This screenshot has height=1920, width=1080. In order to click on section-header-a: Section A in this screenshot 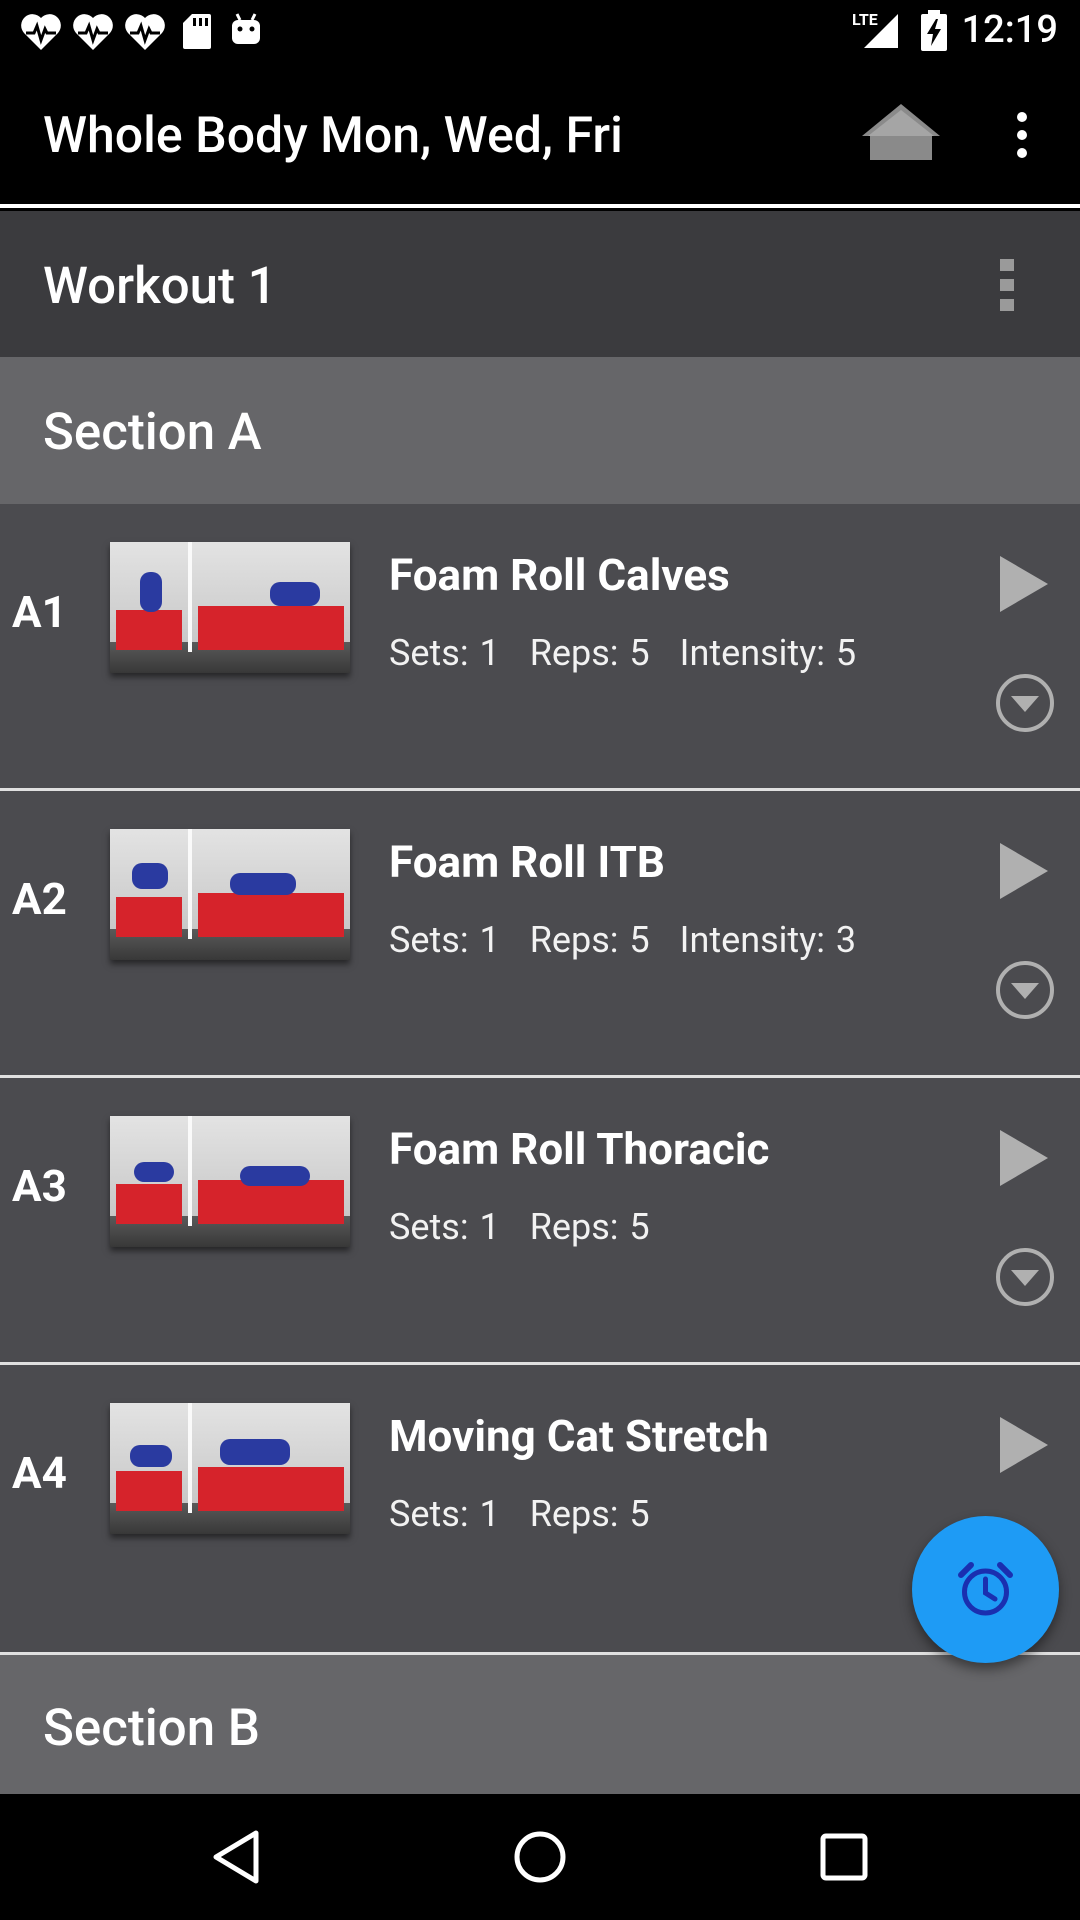, I will do `click(540, 430)`.